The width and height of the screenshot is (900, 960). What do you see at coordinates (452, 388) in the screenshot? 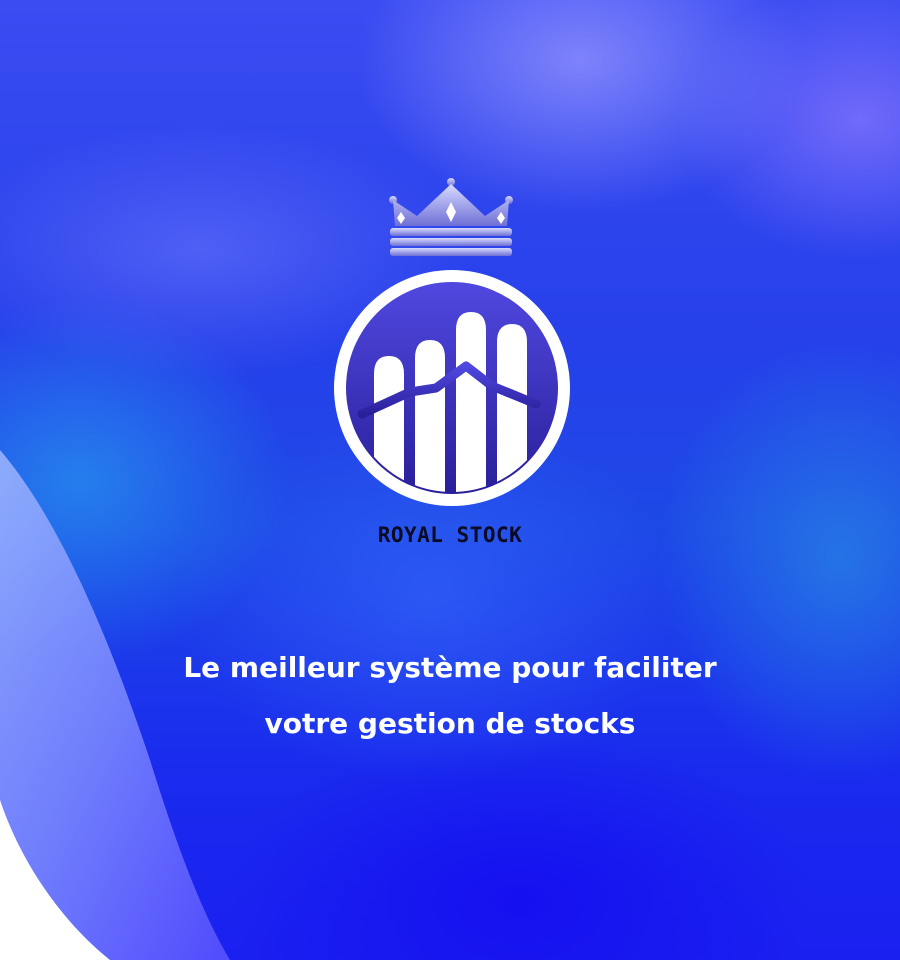
I see `royal-stock-logo-icon` at bounding box center [452, 388].